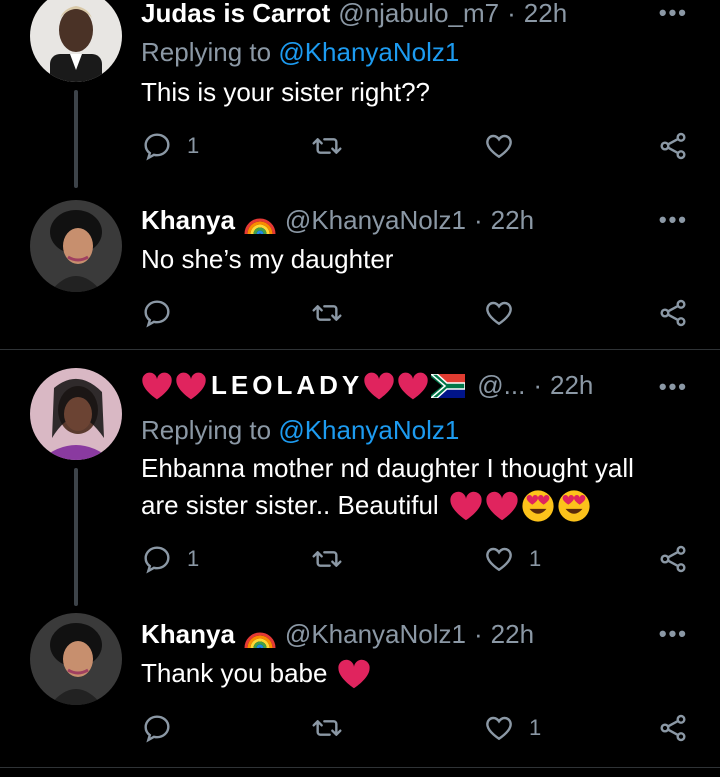 This screenshot has width=720, height=777. I want to click on replying-to: Replying to @KhanyaNolz1, so click(300, 52).